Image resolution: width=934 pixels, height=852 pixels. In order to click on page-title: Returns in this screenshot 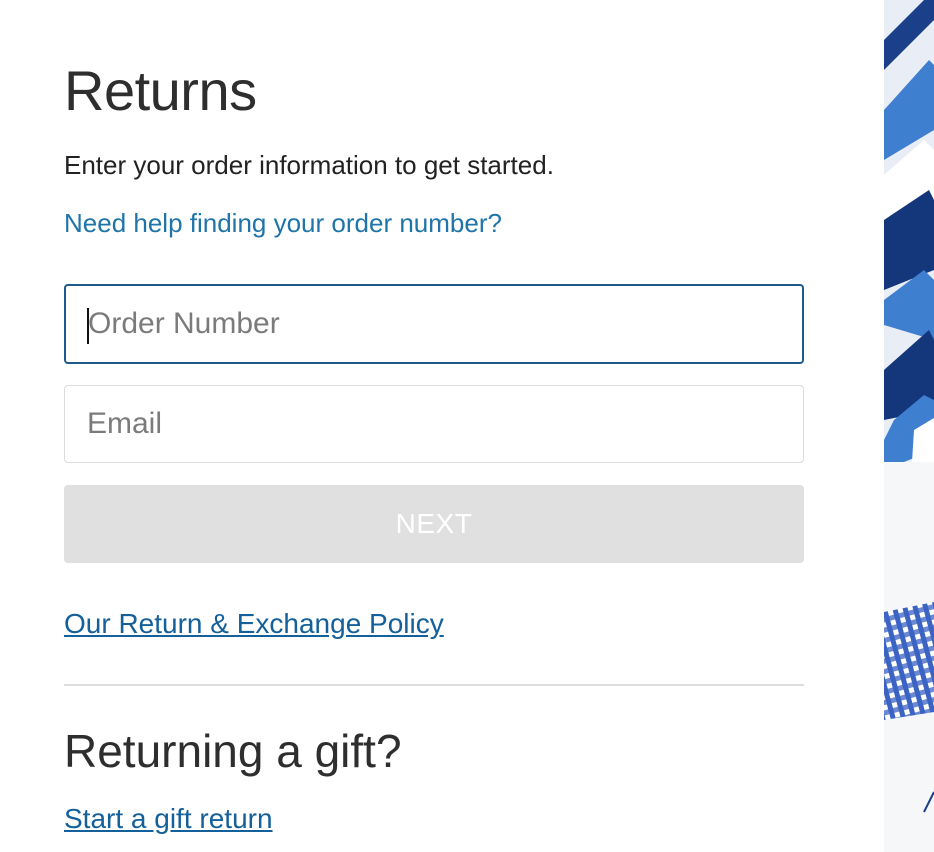, I will do `click(160, 90)`.